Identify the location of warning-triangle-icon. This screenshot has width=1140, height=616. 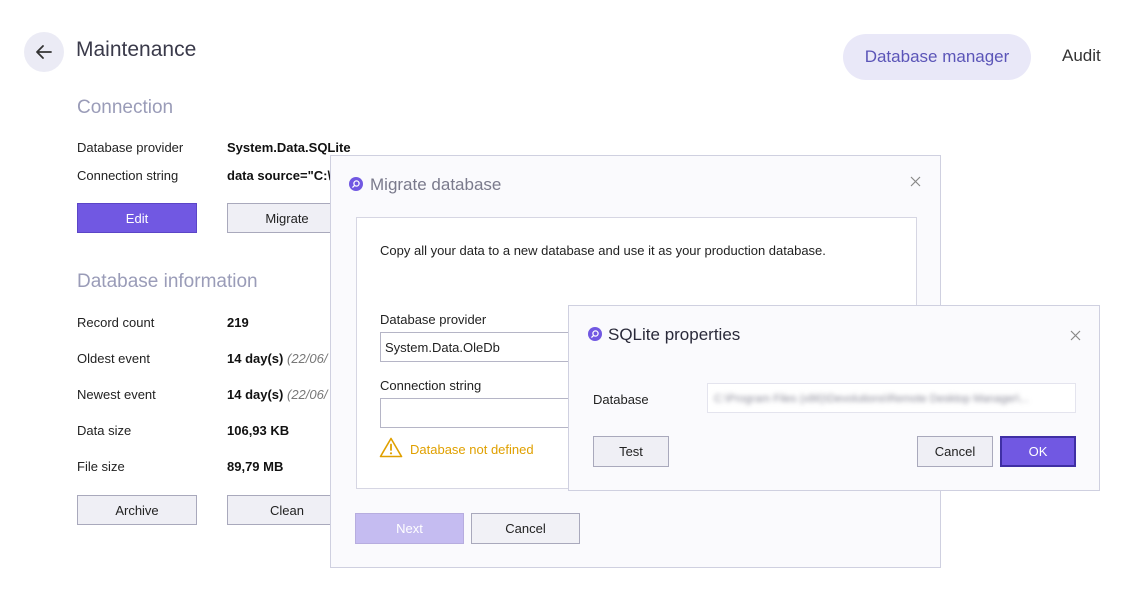
(391, 449).